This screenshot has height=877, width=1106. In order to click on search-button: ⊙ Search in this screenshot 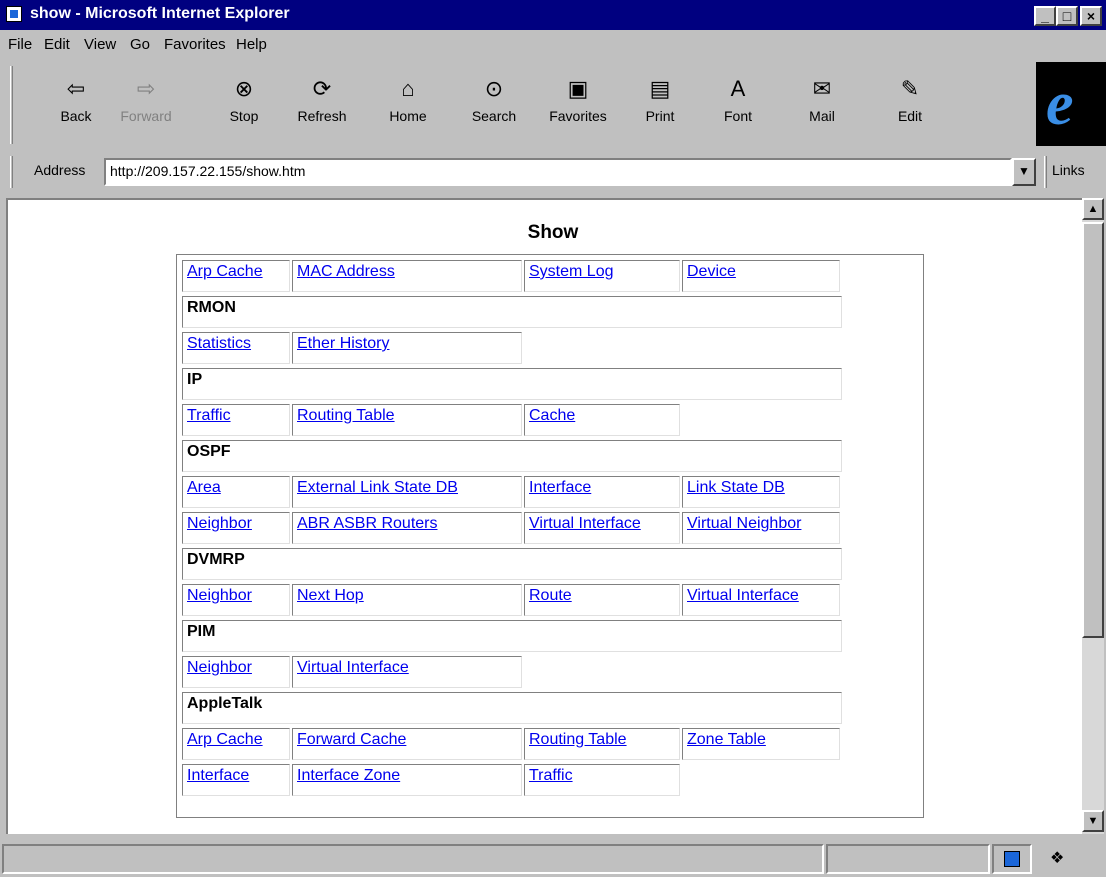, I will do `click(494, 100)`.